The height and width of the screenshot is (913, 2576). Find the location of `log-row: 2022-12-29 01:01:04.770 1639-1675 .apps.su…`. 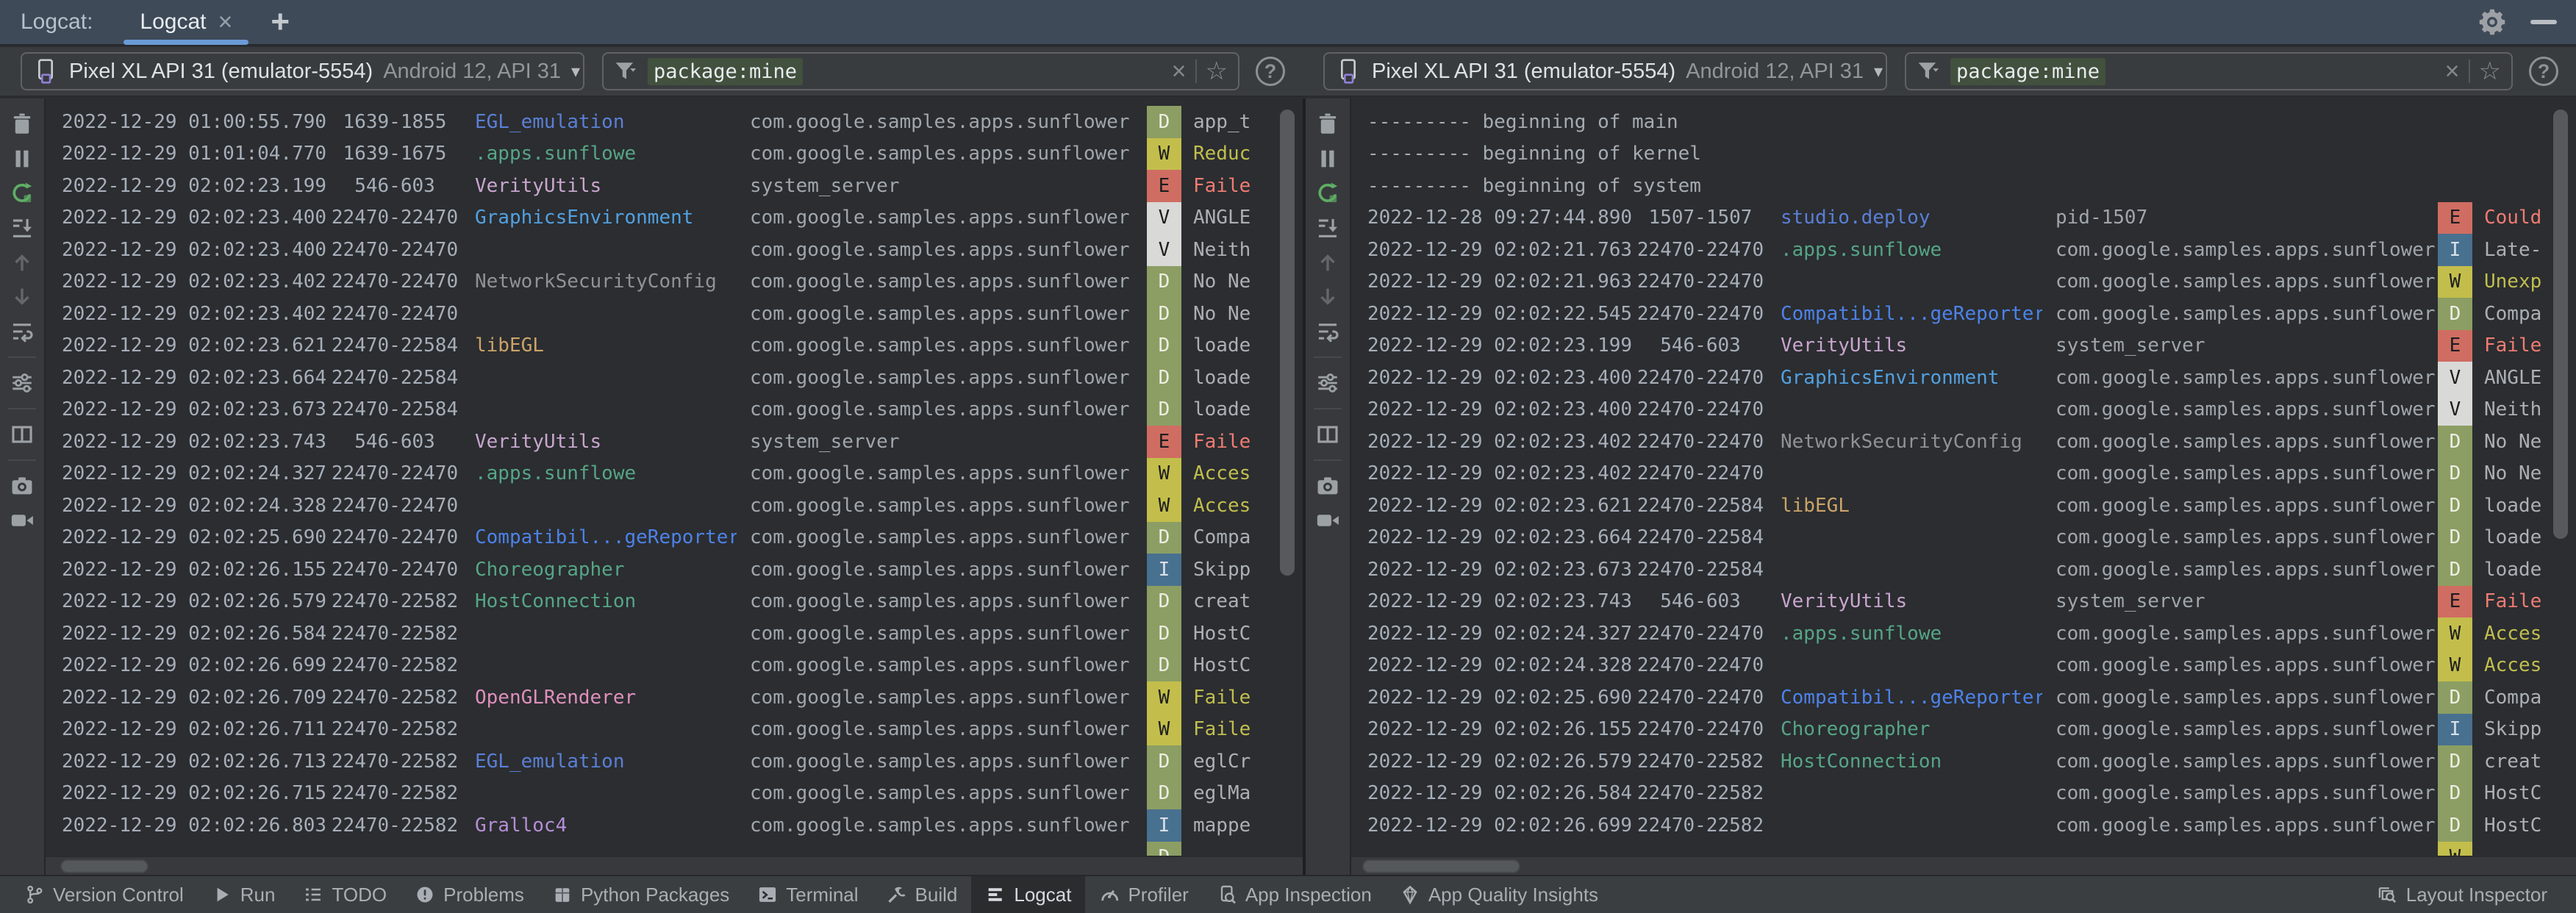

log-row: 2022-12-29 01:01:04.770 1639-1675 .apps.su… is located at coordinates (674, 153).